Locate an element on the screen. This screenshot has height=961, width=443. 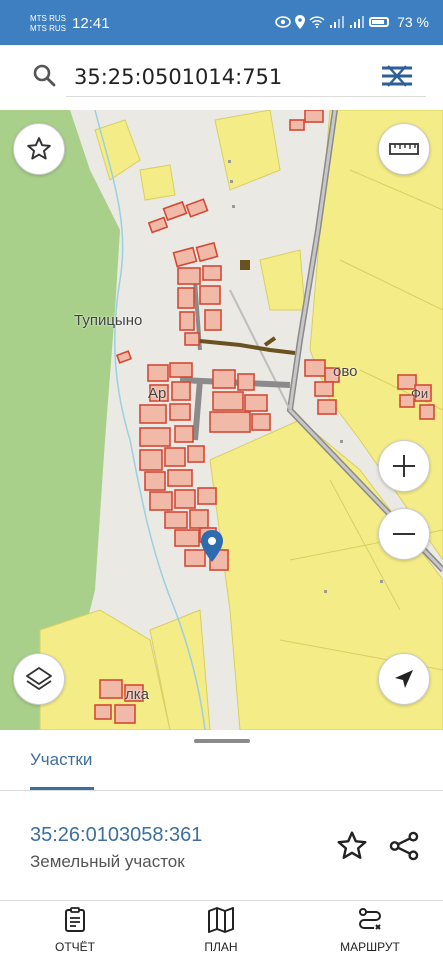
share-icon is located at coordinates (404, 846).